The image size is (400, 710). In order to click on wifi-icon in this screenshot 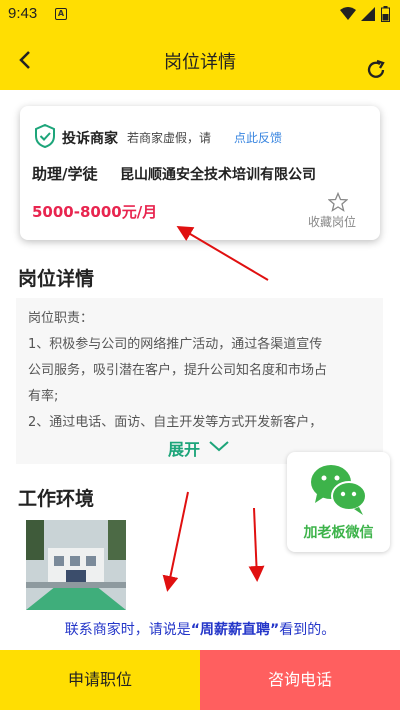, I will do `click(348, 13)`.